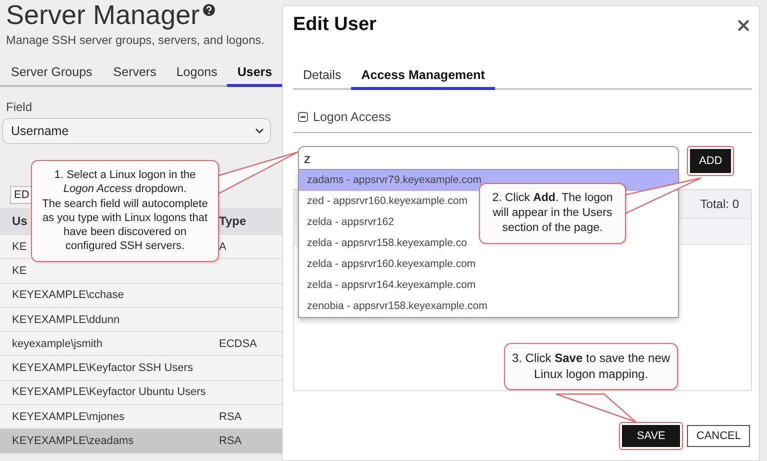 The width and height of the screenshot is (767, 461). What do you see at coordinates (238, 344) in the screenshot?
I see `table-cell: ECDSA` at bounding box center [238, 344].